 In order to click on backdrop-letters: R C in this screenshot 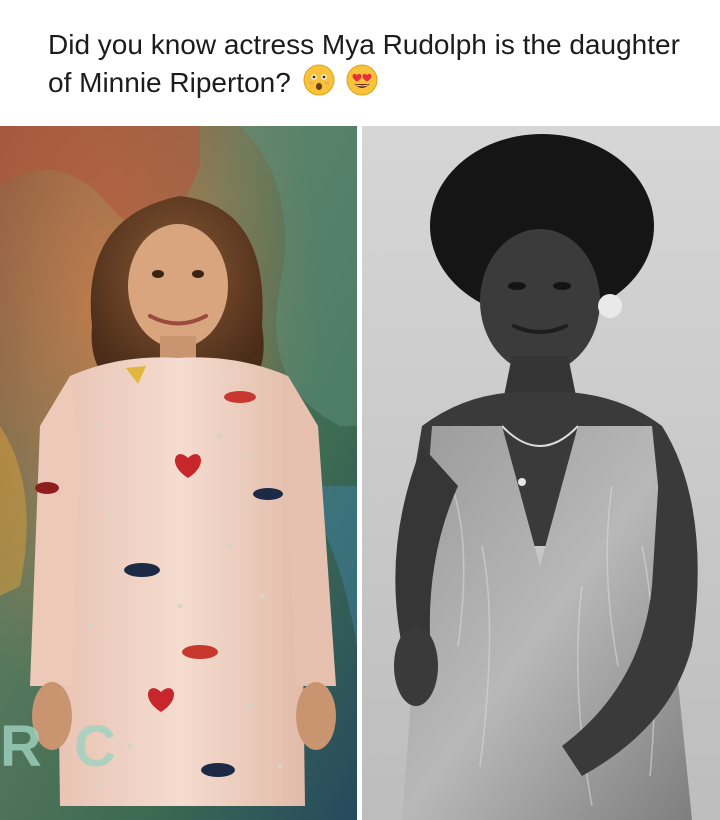, I will do `click(58, 746)`.